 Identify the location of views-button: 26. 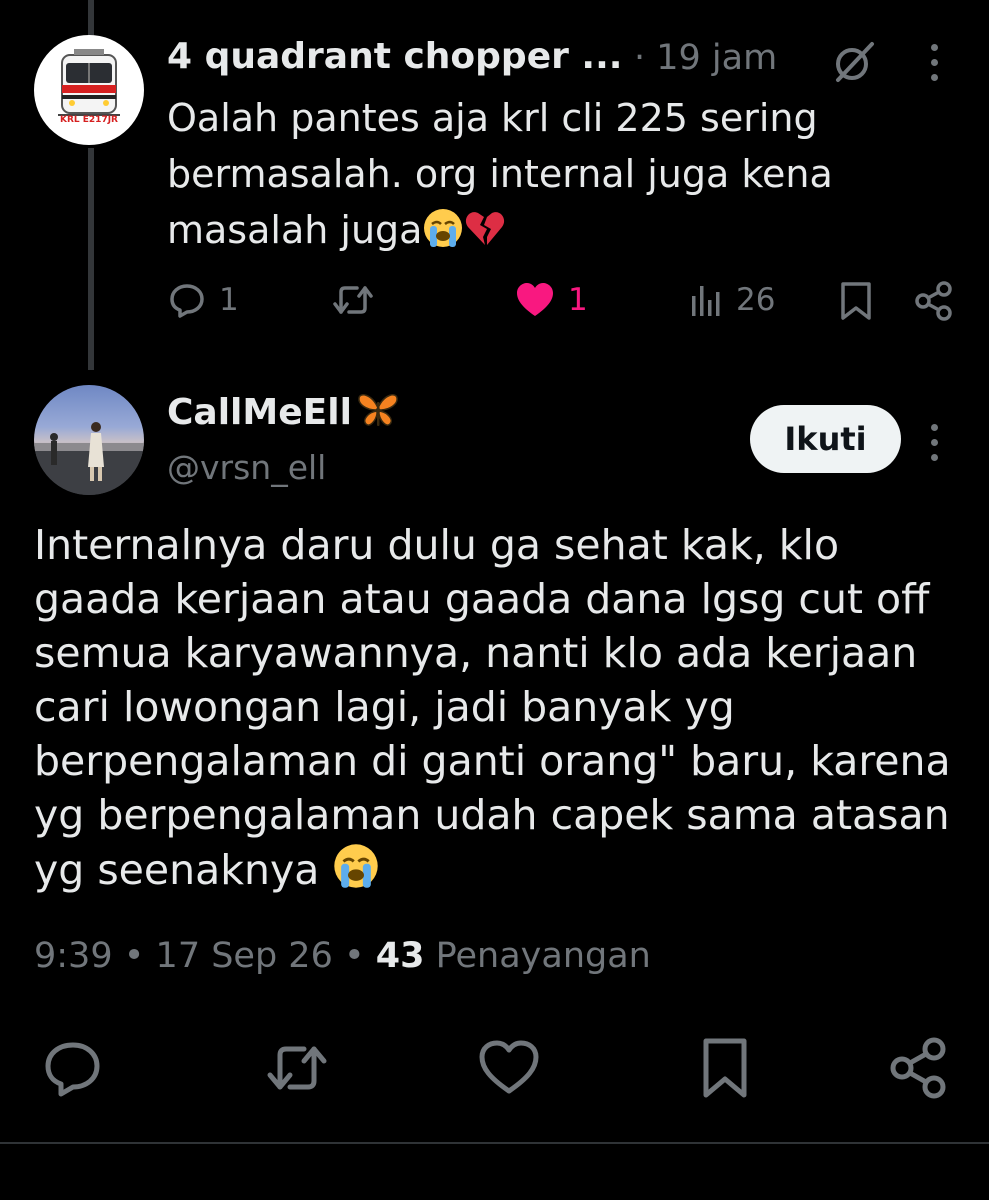
(732, 300).